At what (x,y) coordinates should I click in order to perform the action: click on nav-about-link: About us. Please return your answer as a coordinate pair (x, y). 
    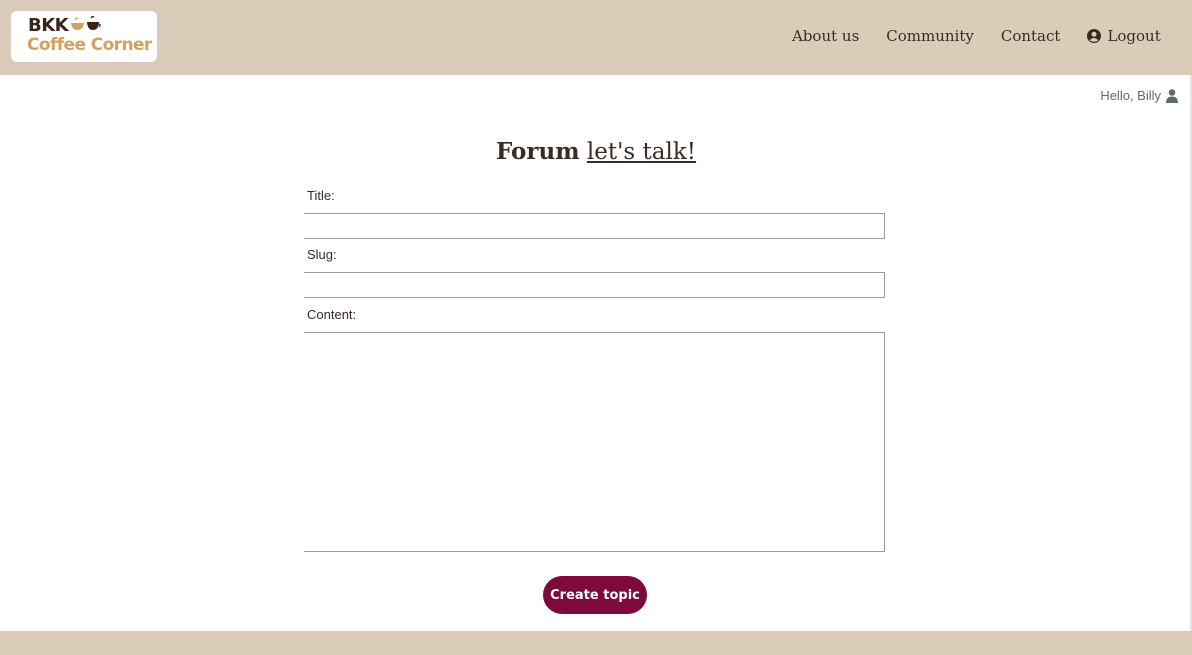
    Looking at the image, I should click on (825, 36).